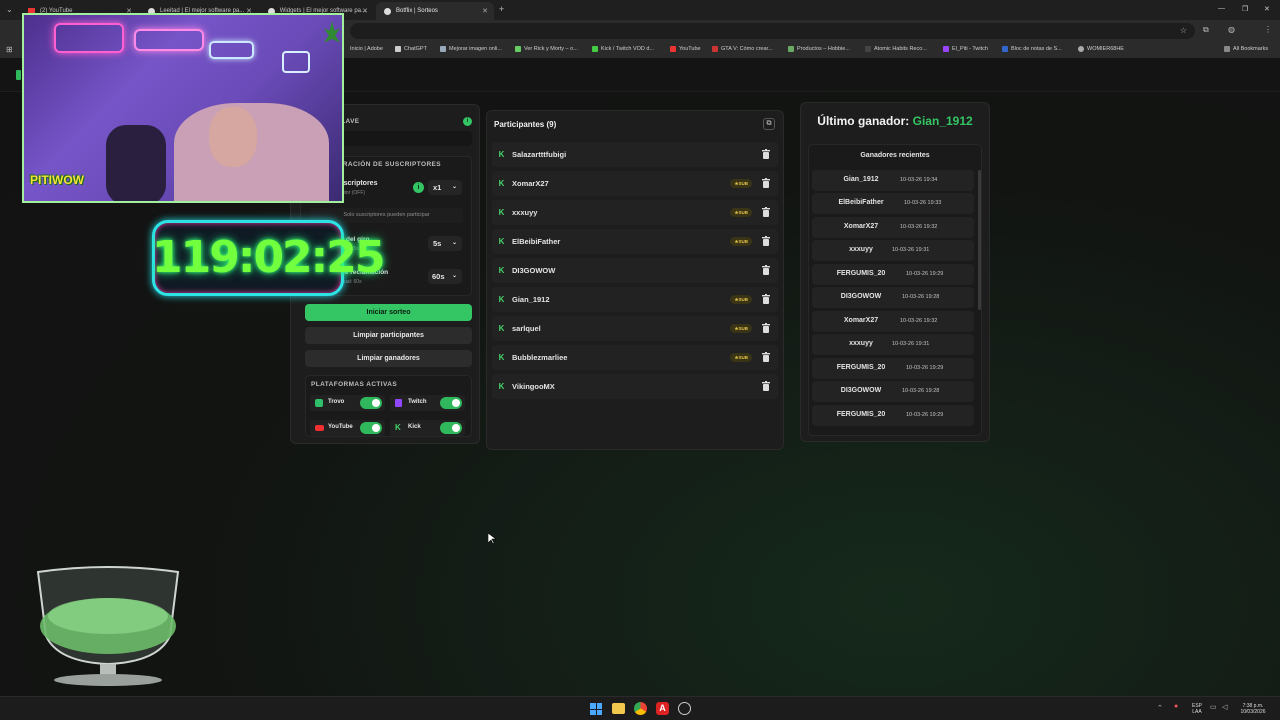 This screenshot has height=720, width=1280. What do you see at coordinates (445, 243) in the screenshot?
I see `spin-duration-select: 5s ⌄` at bounding box center [445, 243].